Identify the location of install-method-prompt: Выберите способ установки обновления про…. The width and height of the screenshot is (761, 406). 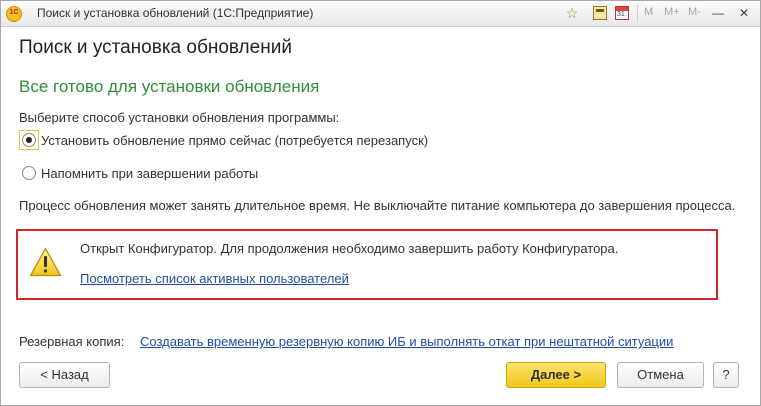
(179, 117).